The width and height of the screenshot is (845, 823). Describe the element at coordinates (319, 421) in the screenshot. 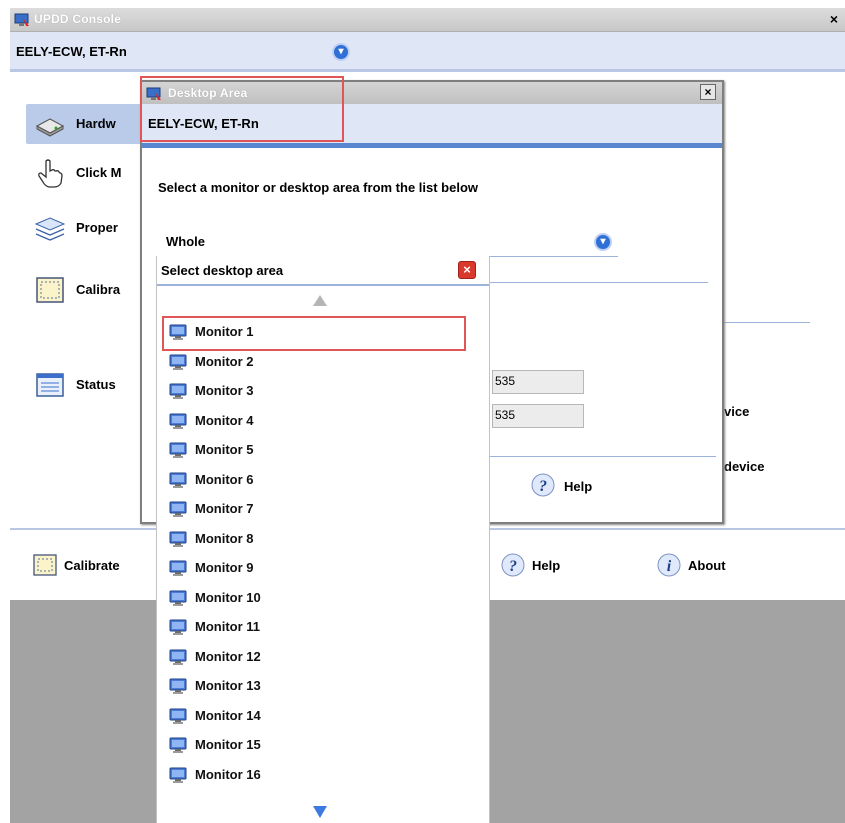

I see `monitor-list-item: Monitor 4` at that location.